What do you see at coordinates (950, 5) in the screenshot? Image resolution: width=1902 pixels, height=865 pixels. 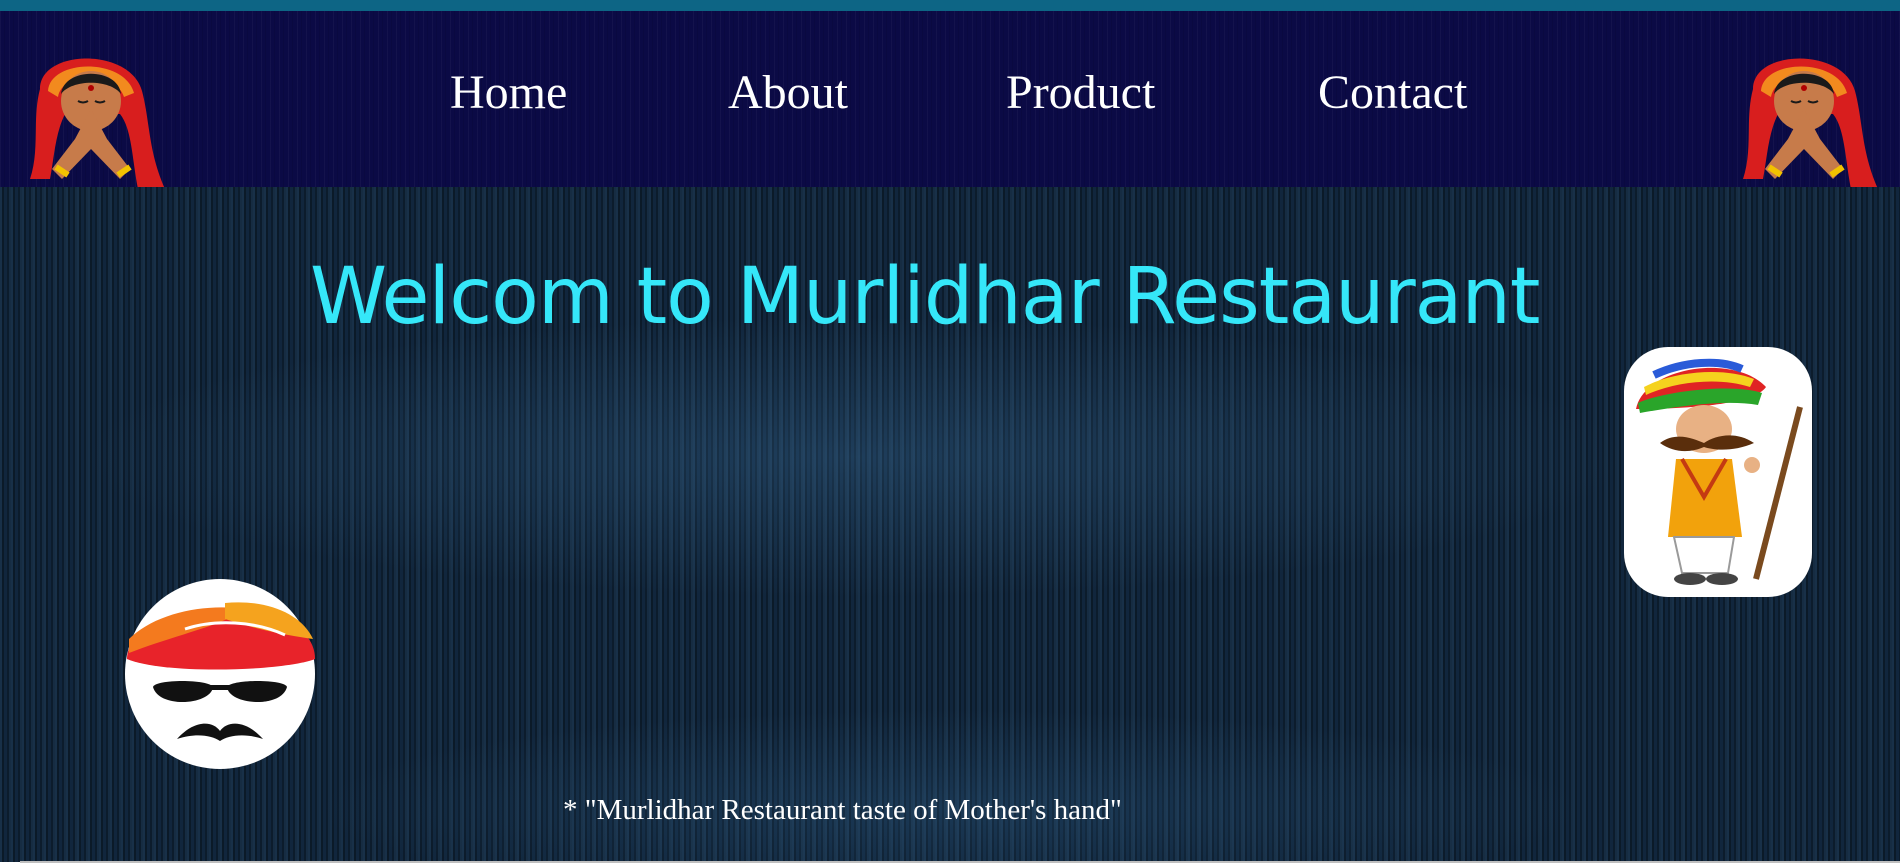 I see `top-accent-strip` at bounding box center [950, 5].